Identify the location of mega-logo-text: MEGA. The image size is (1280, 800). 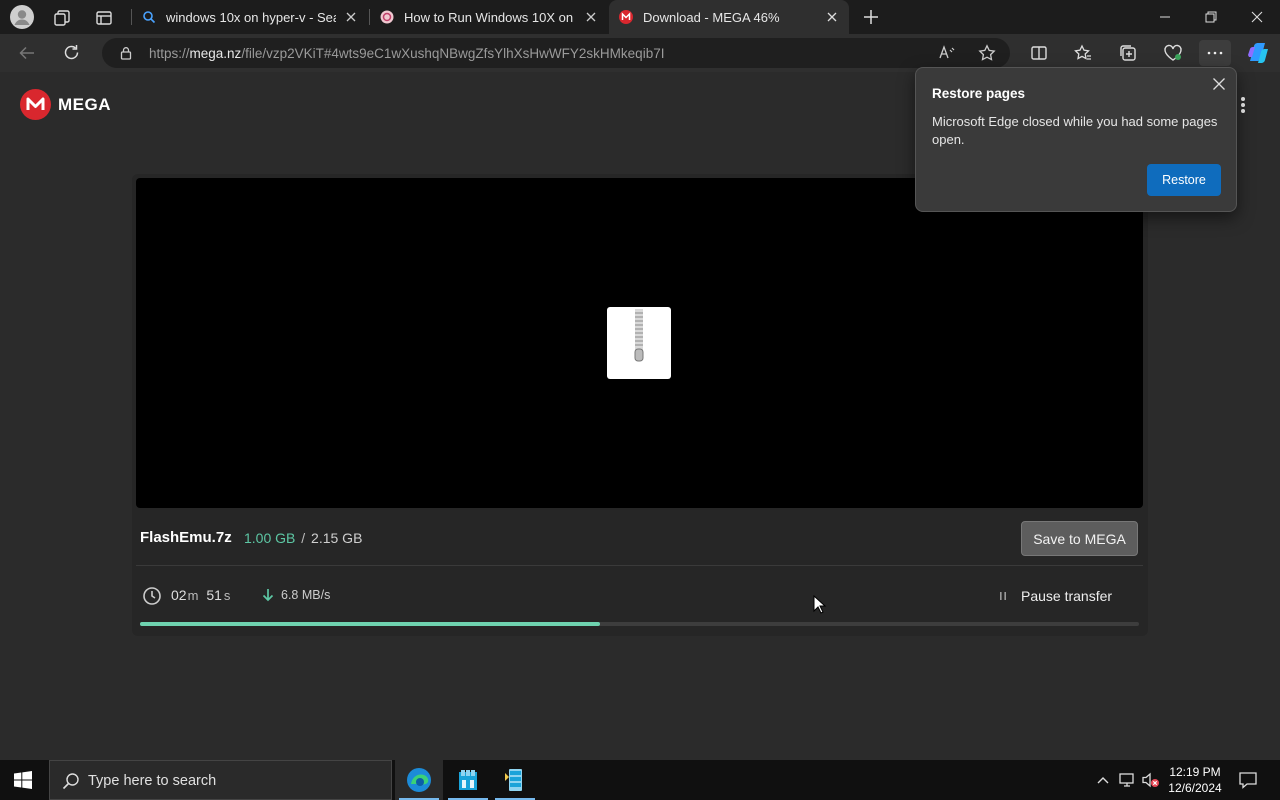
(84, 104).